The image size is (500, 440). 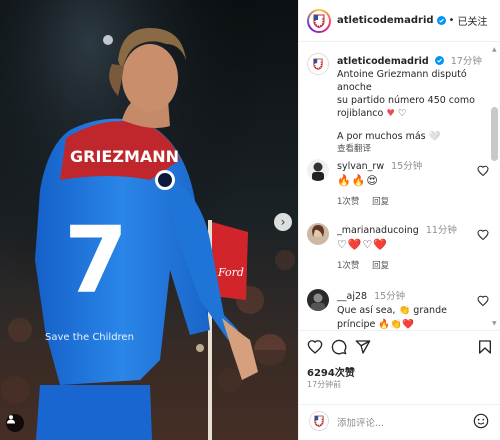 What do you see at coordinates (406, 100) in the screenshot?
I see `caption-text-line-2: su partido número 450 como` at bounding box center [406, 100].